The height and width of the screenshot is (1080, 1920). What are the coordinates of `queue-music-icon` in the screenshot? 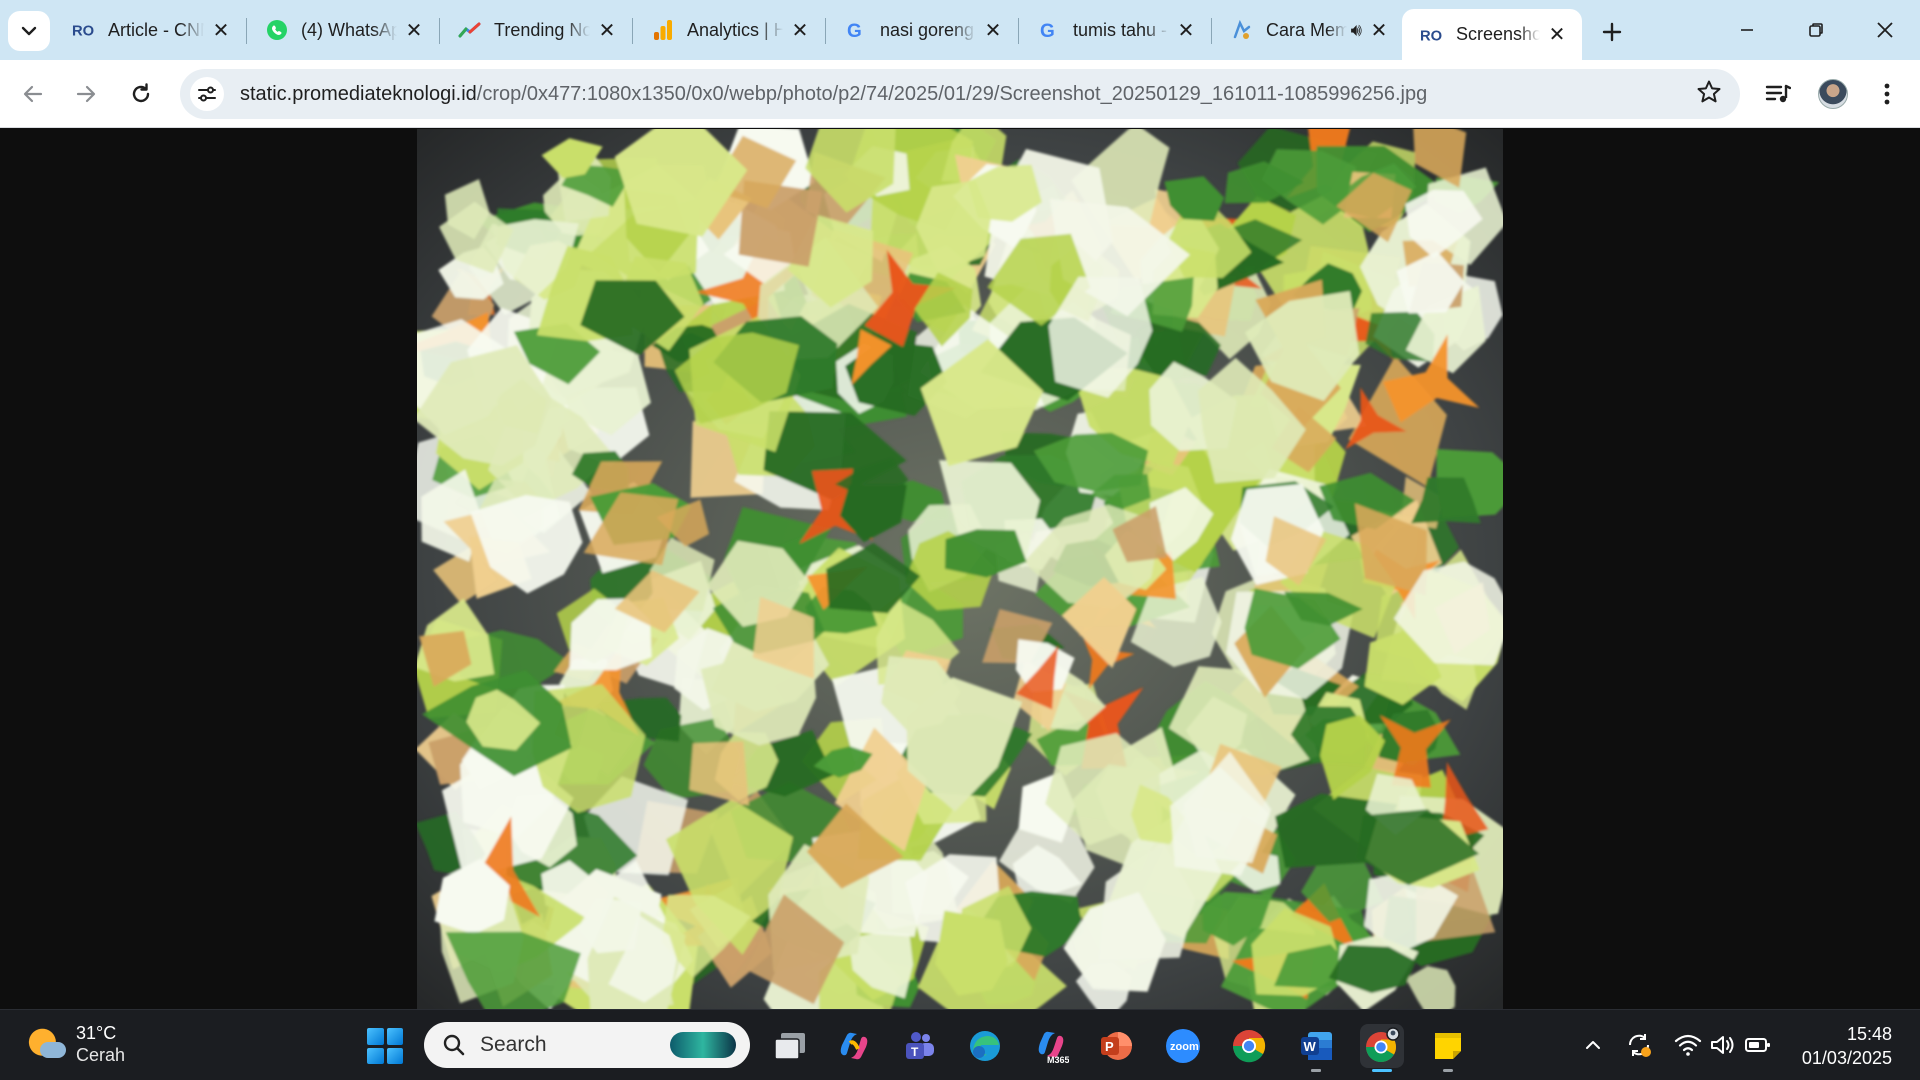 It's located at (1778, 93).